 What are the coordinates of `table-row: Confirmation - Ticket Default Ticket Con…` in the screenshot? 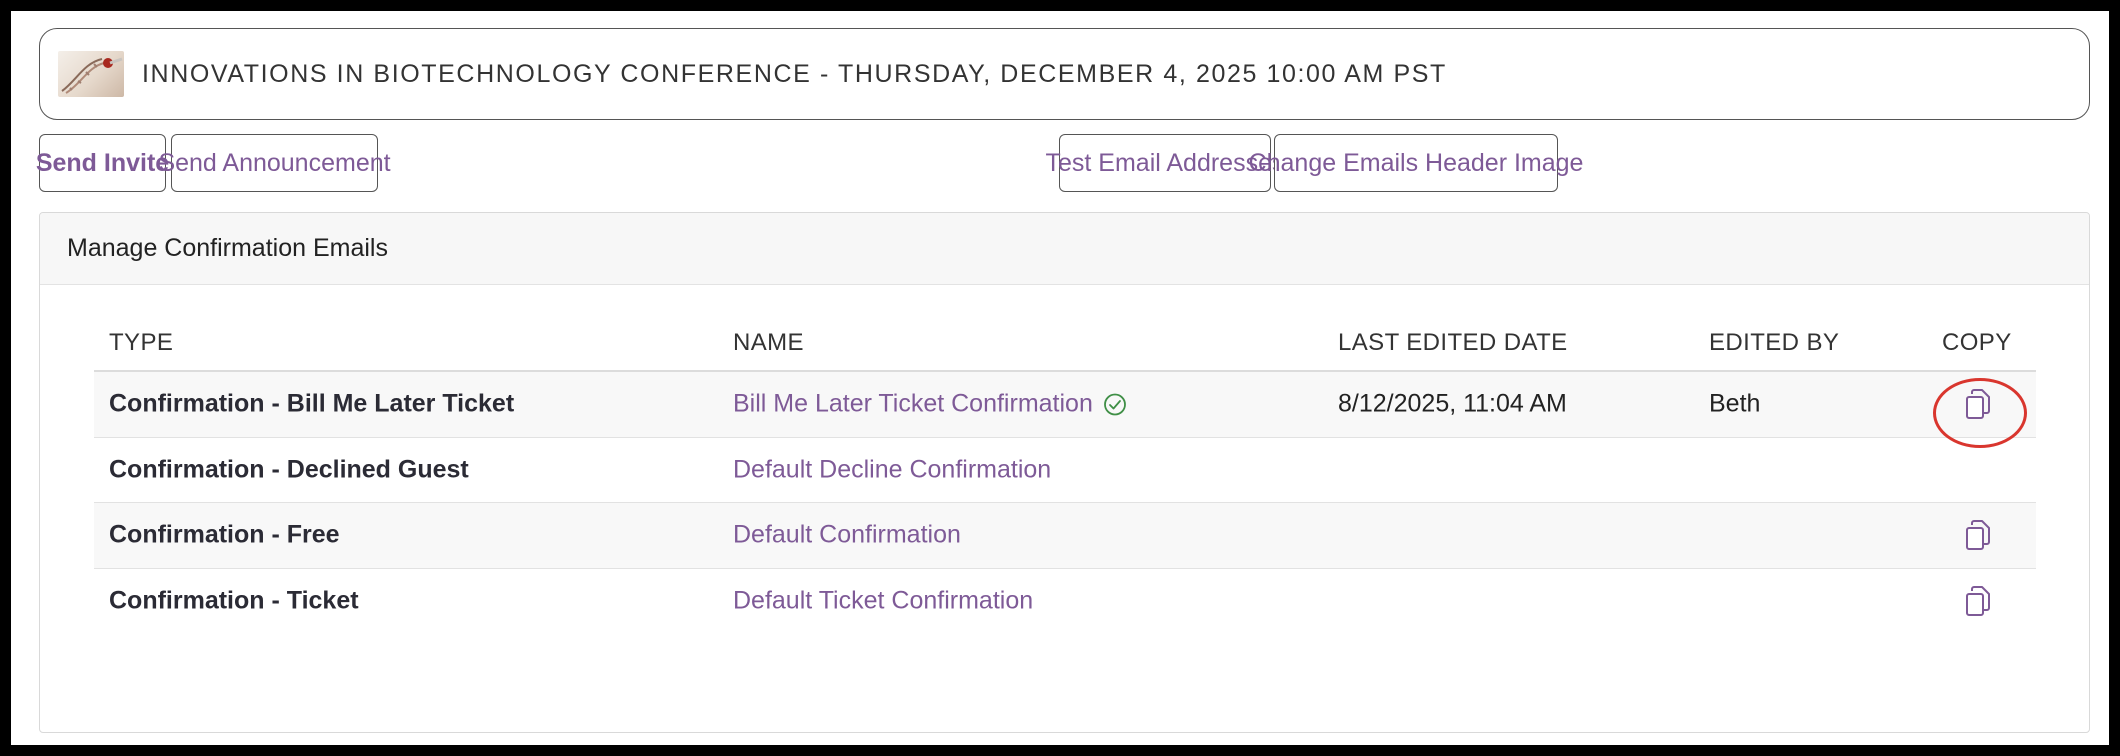 It's located at (1065, 601).